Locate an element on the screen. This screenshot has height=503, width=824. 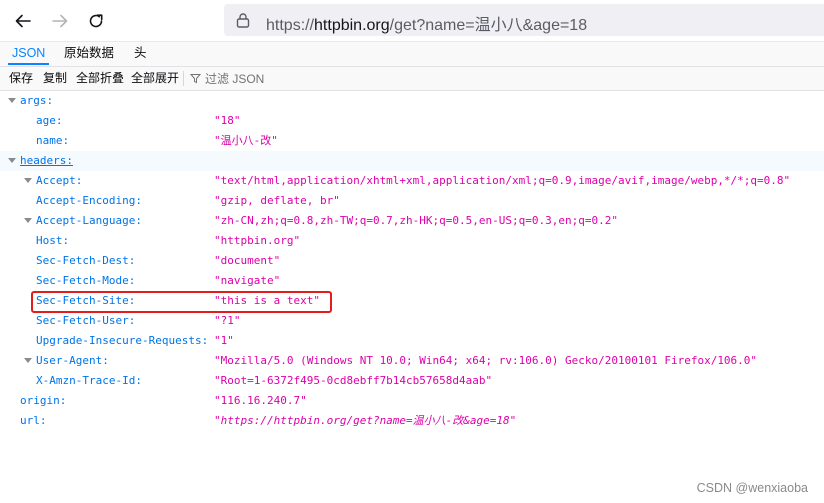
arrow-left-icon is located at coordinates (23, 21).